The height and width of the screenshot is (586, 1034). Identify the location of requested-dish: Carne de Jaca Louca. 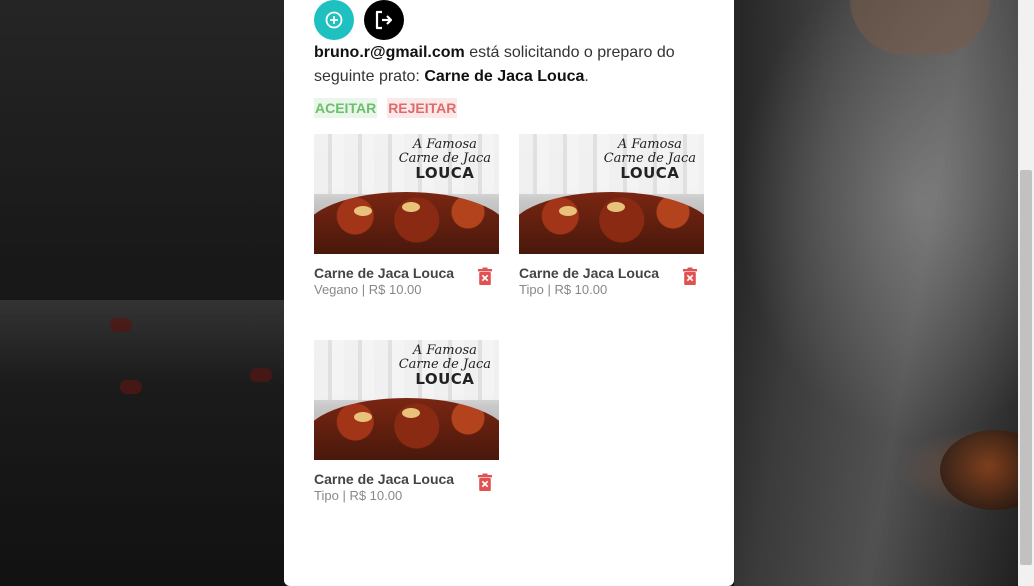
(504, 76).